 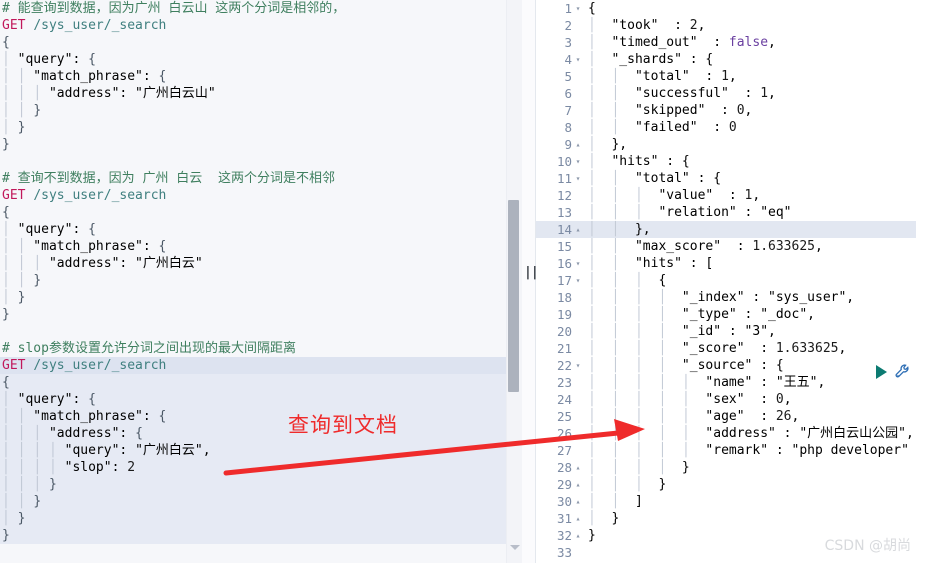 What do you see at coordinates (730, 25) in the screenshot?
I see `result-line: 2 │ "took" : 2,` at bounding box center [730, 25].